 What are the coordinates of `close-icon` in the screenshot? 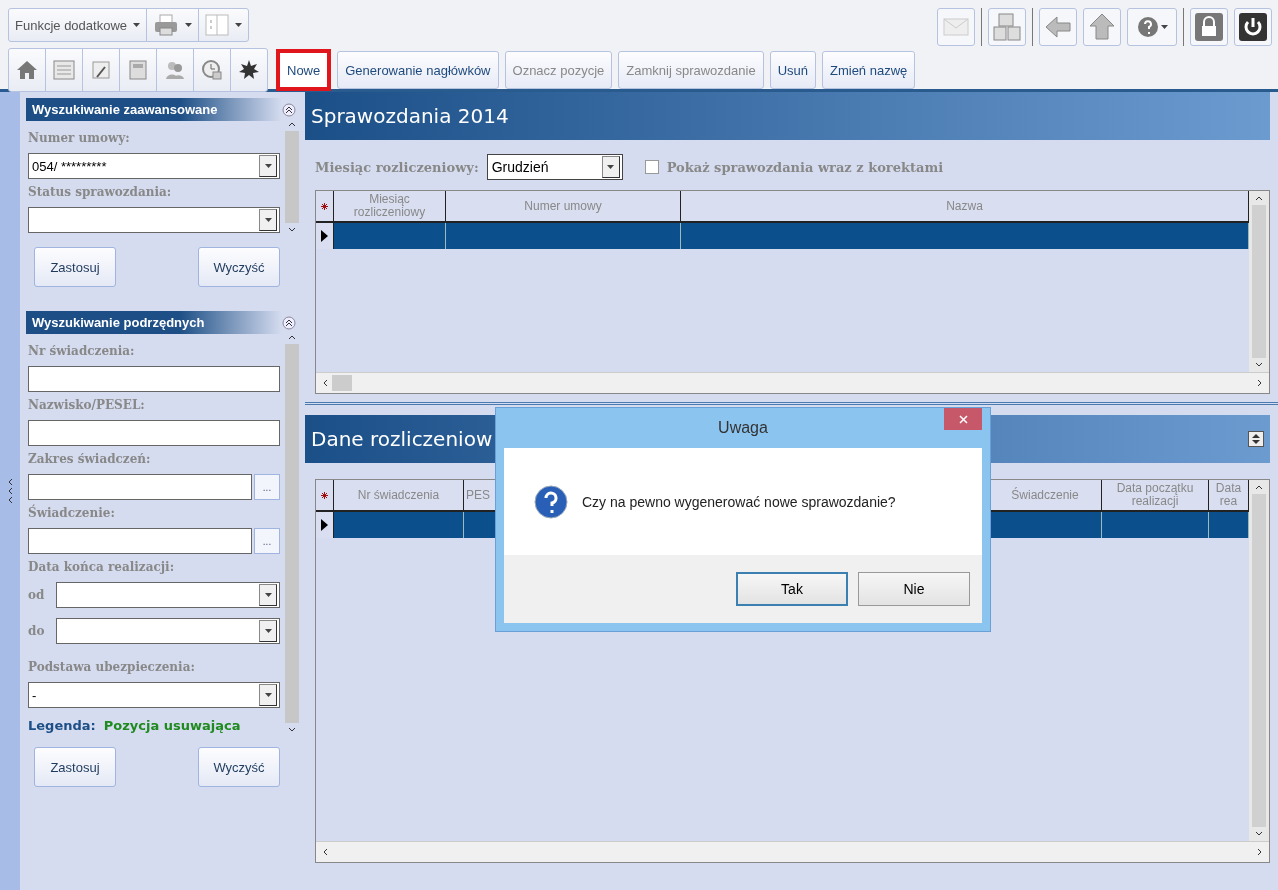 It's located at (963, 419).